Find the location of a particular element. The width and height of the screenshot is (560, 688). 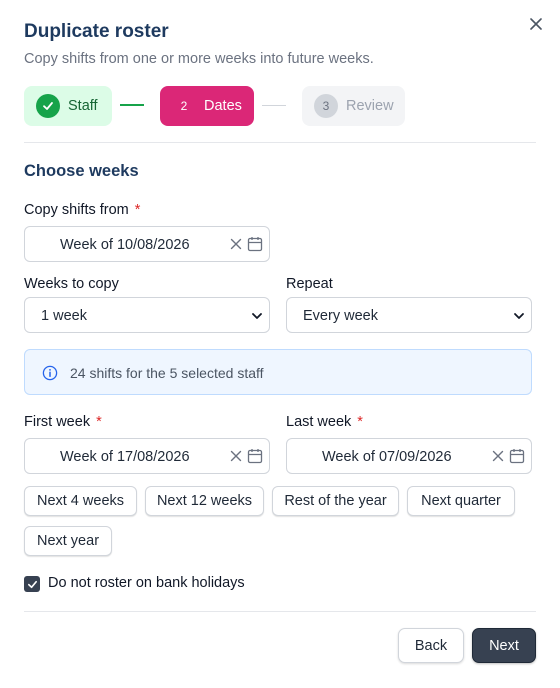

bank-holidays-checkbox is located at coordinates (32, 584).